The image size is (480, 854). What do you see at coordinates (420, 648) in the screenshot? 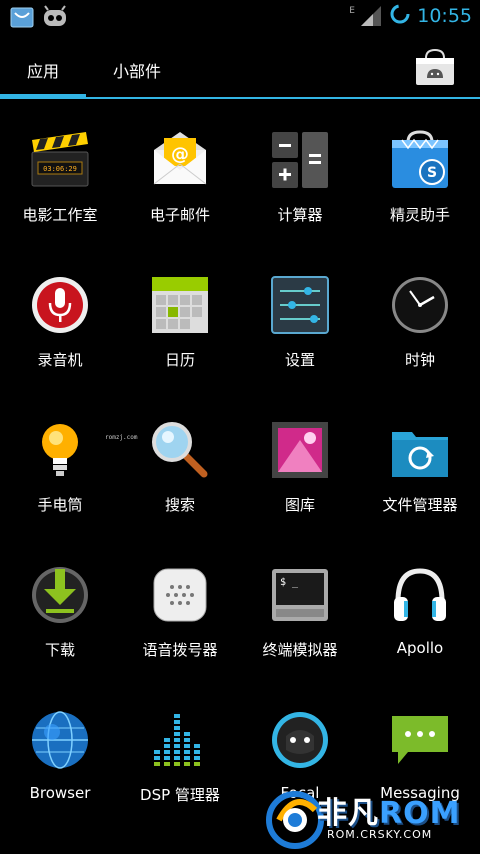
I see `app-label: Apollo` at bounding box center [420, 648].